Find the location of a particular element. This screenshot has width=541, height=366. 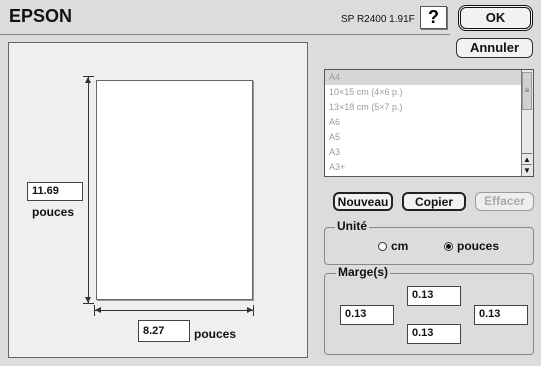

arrow-left-icon is located at coordinates (98, 310).